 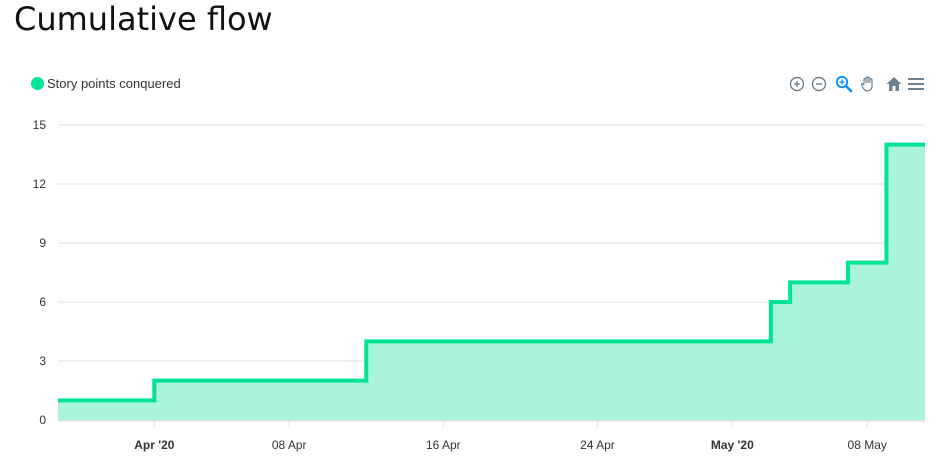 I want to click on x-tick-label: 24 Apr, so click(x=597, y=445).